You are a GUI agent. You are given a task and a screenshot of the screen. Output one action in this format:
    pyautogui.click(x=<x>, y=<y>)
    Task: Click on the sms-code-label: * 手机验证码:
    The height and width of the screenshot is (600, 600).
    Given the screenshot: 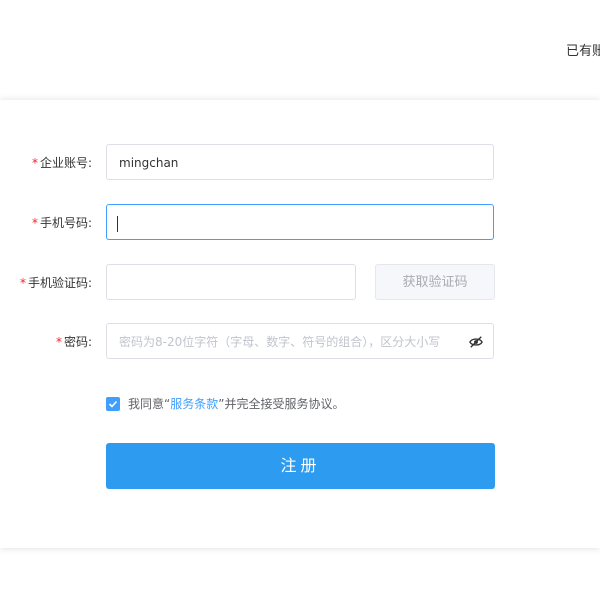 What is the action you would take?
    pyautogui.click(x=55, y=283)
    